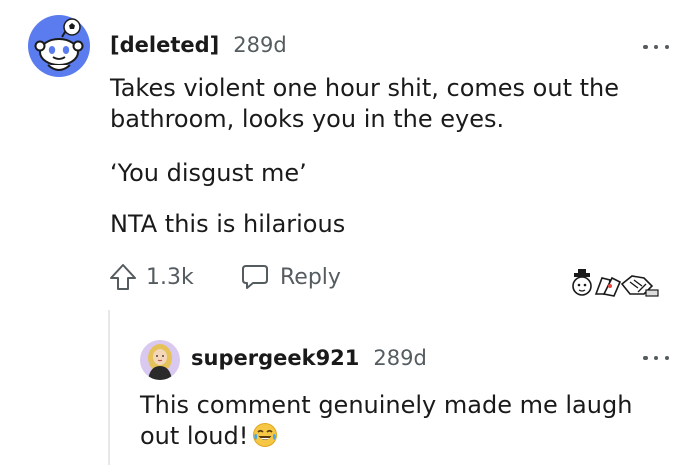 The width and height of the screenshot is (700, 465). I want to click on reply-meta: supergeek921 289d, so click(309, 358).